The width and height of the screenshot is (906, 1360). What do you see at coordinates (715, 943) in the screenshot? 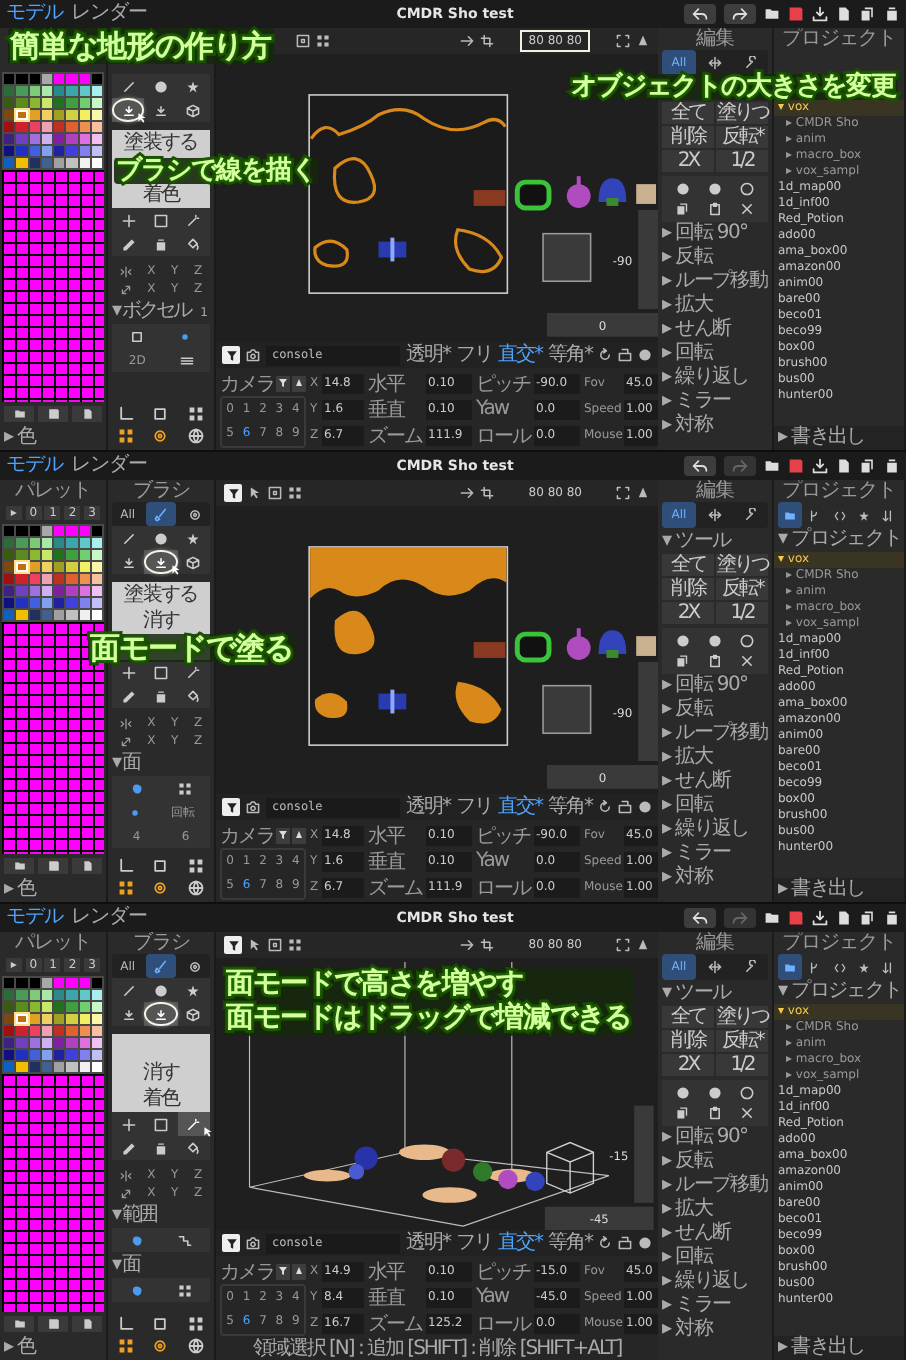
I see `panel-title: 編集` at bounding box center [715, 943].